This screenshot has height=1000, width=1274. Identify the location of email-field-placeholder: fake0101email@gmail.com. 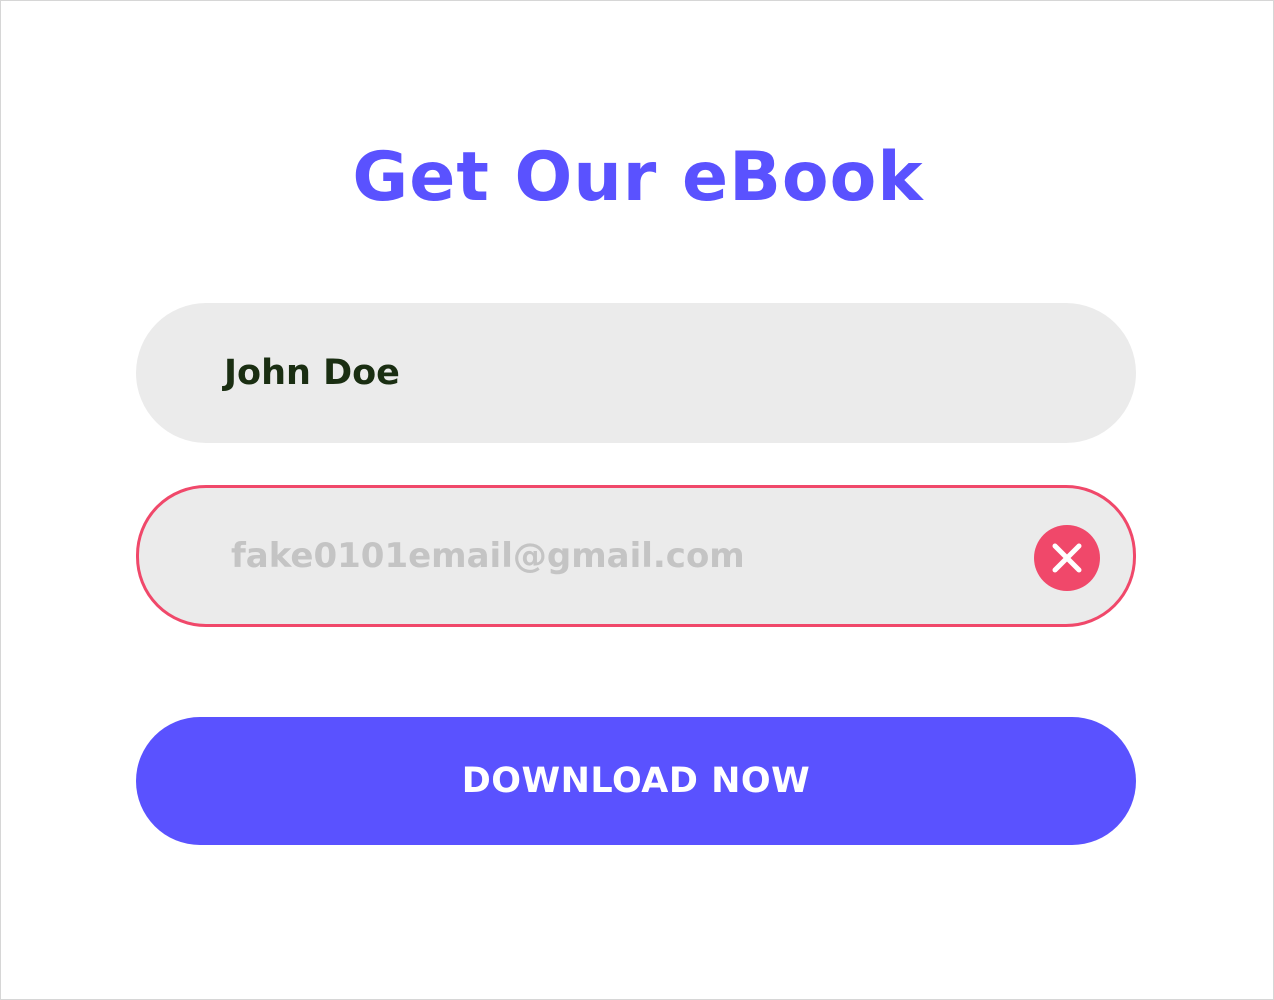
(488, 556).